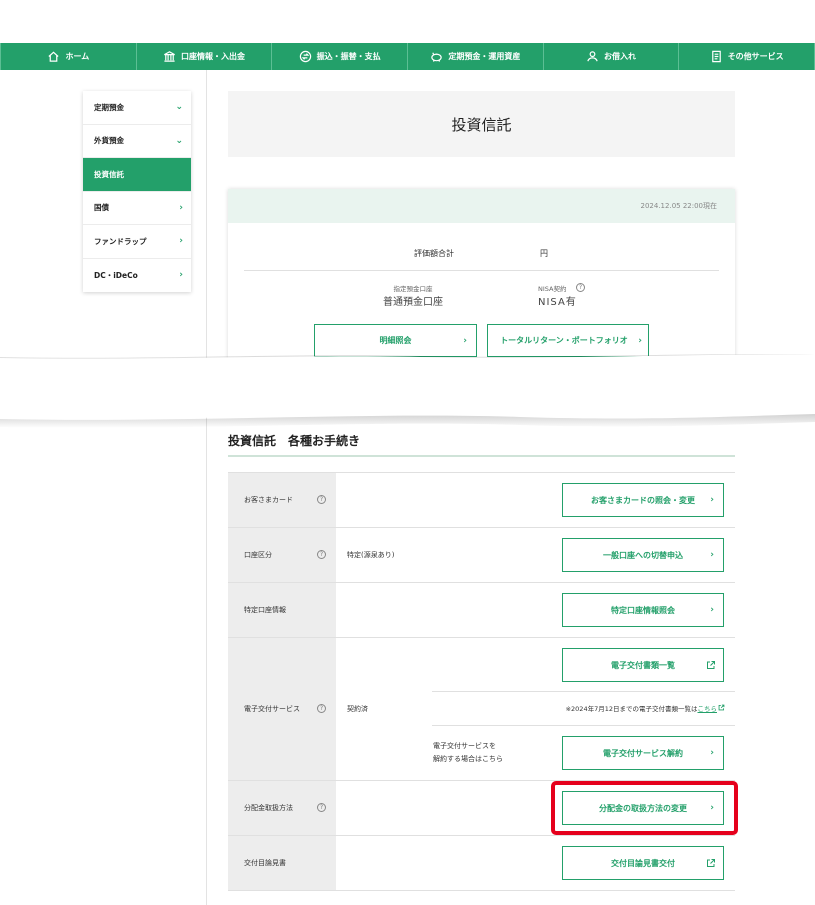 This screenshot has width=815, height=905. I want to click on highlight-frame, so click(644, 808).